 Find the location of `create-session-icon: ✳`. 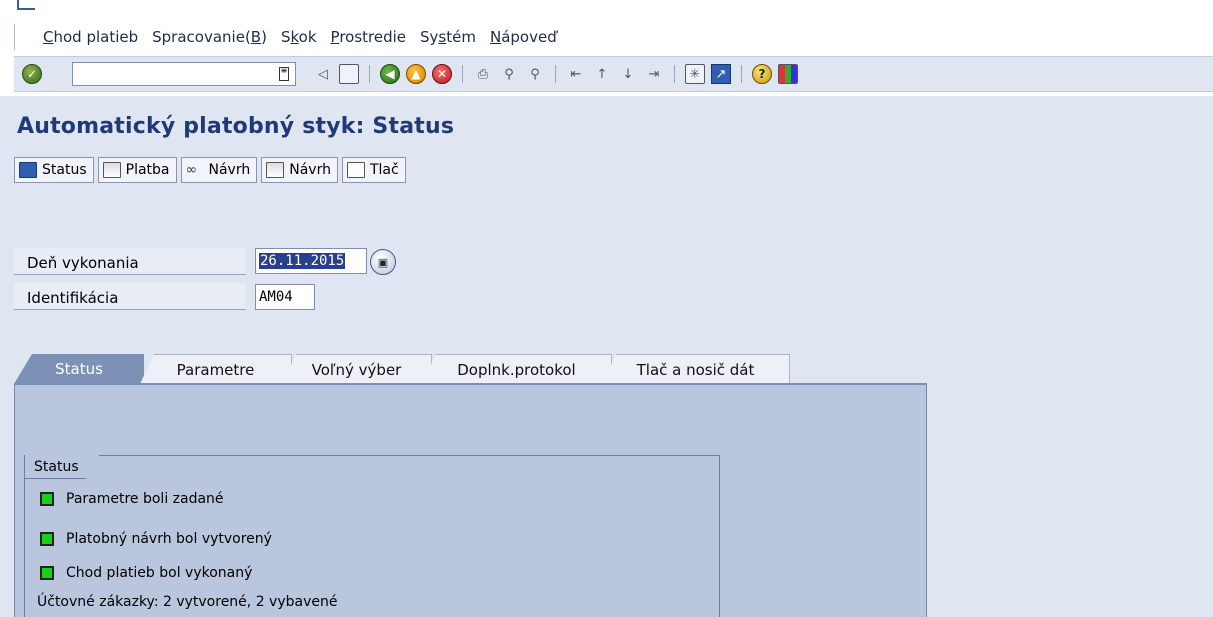

create-session-icon: ✳ is located at coordinates (695, 74).